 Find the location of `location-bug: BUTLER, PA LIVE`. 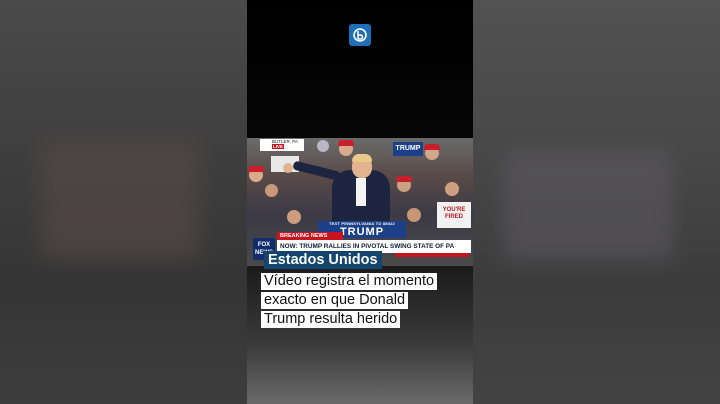

location-bug: BUTLER, PA LIVE is located at coordinates (282, 145).